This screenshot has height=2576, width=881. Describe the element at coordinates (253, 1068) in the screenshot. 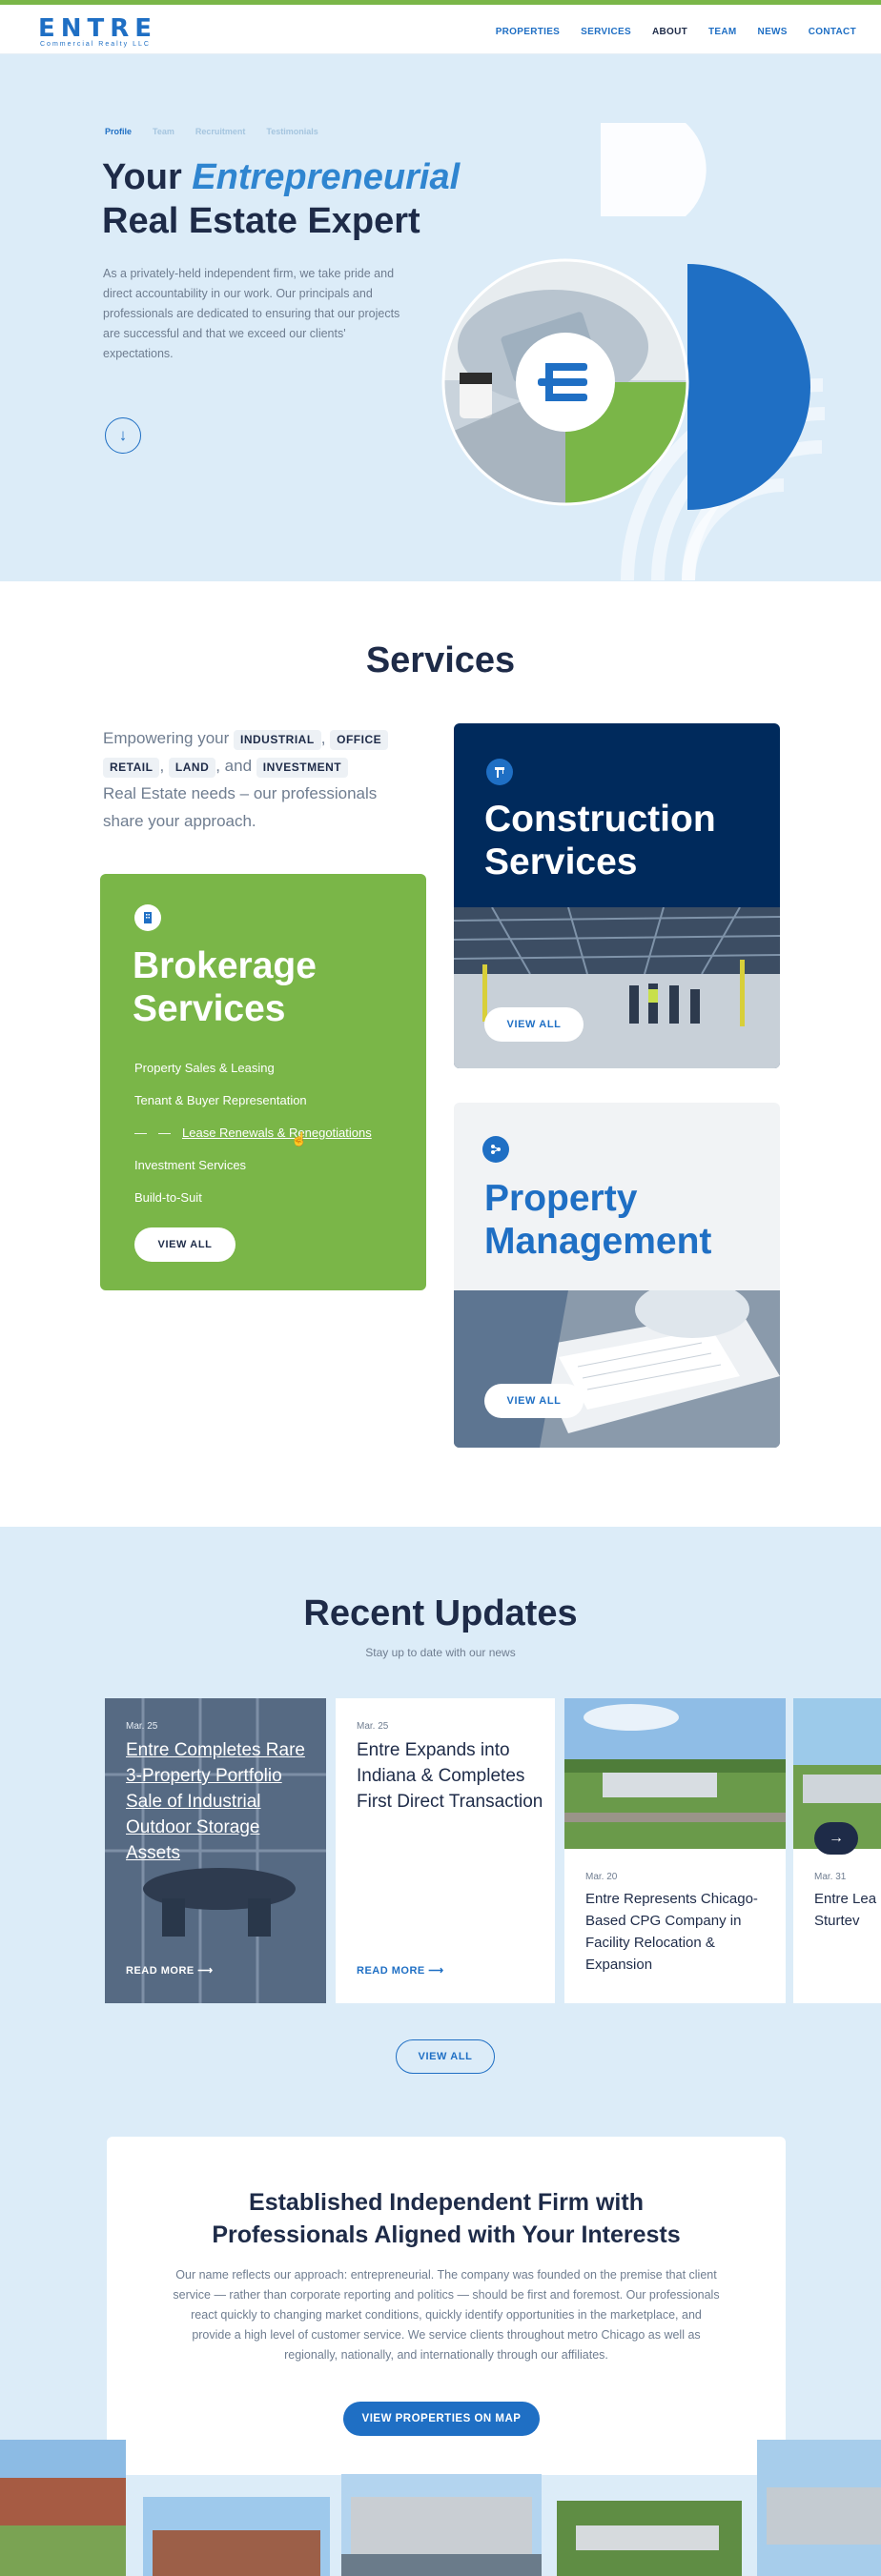

I see `broker-item: Property Sales & Leasing` at that location.